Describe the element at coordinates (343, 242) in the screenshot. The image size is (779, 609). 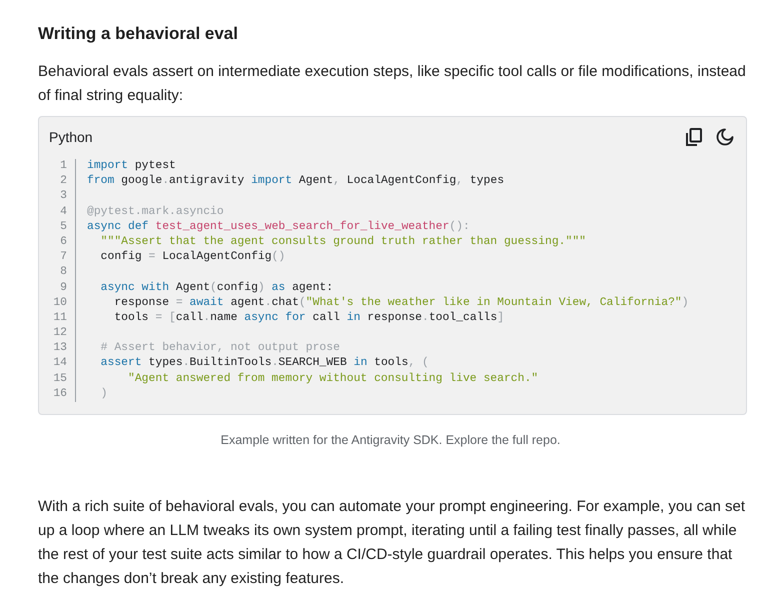
I see `code-line: """Assert that the agent consults ground truth rather than guessing."""` at that location.